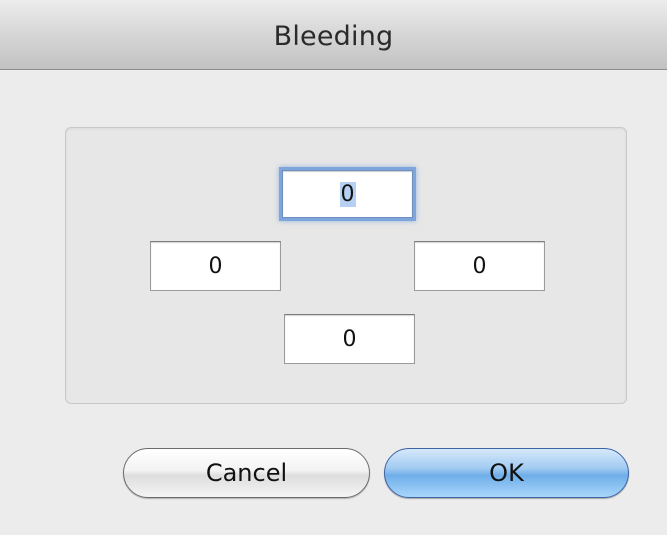 The image size is (667, 535). I want to click on bottom-bleed-field: 0, so click(349, 339).